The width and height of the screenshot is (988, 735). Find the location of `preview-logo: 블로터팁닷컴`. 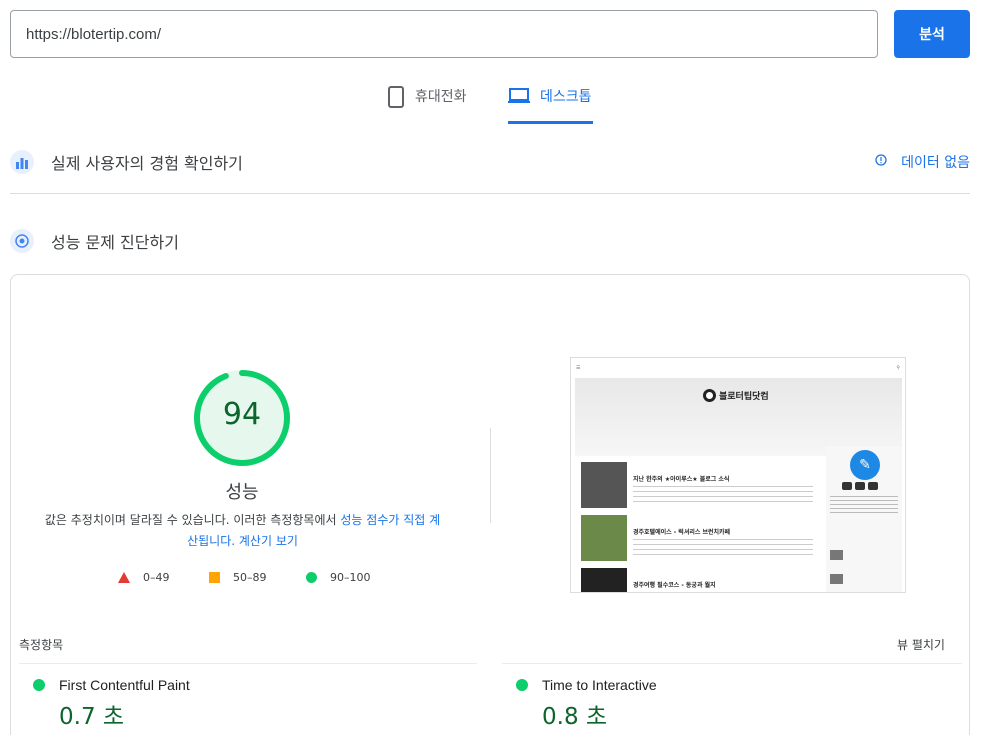

preview-logo: 블로터팁닷컴 is located at coordinates (736, 395).